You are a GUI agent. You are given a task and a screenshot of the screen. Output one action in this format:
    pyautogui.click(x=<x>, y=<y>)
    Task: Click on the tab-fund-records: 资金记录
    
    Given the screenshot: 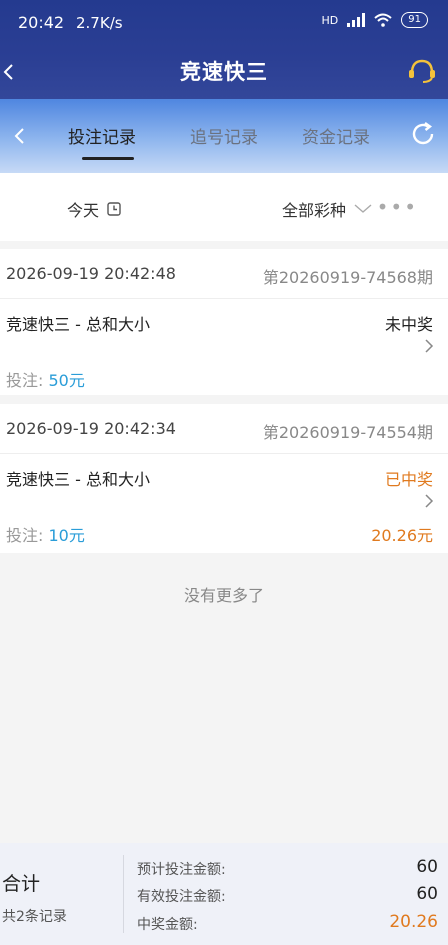 What is the action you would take?
    pyautogui.click(x=336, y=135)
    